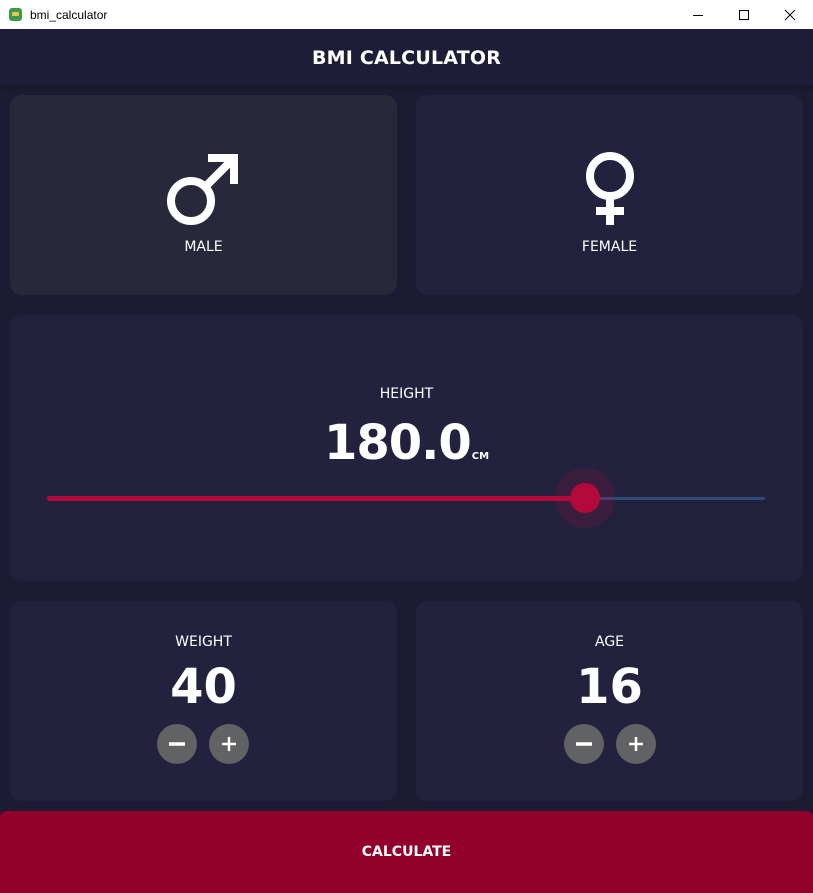 This screenshot has height=893, width=813. I want to click on weight-increment-button, so click(229, 744).